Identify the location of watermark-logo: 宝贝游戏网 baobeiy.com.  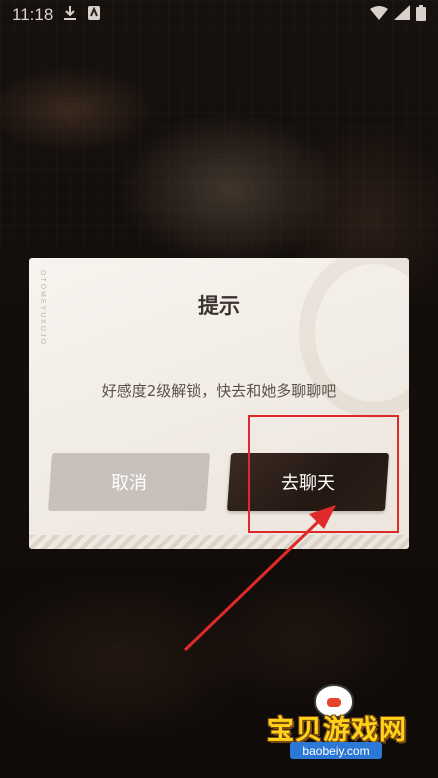
(337, 726).